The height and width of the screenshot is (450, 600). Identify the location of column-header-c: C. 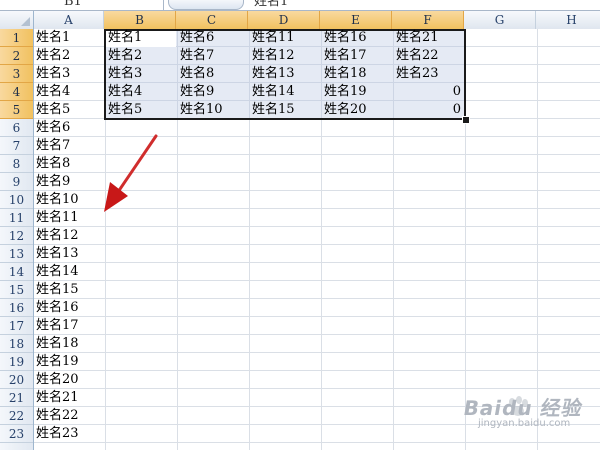
(212, 20).